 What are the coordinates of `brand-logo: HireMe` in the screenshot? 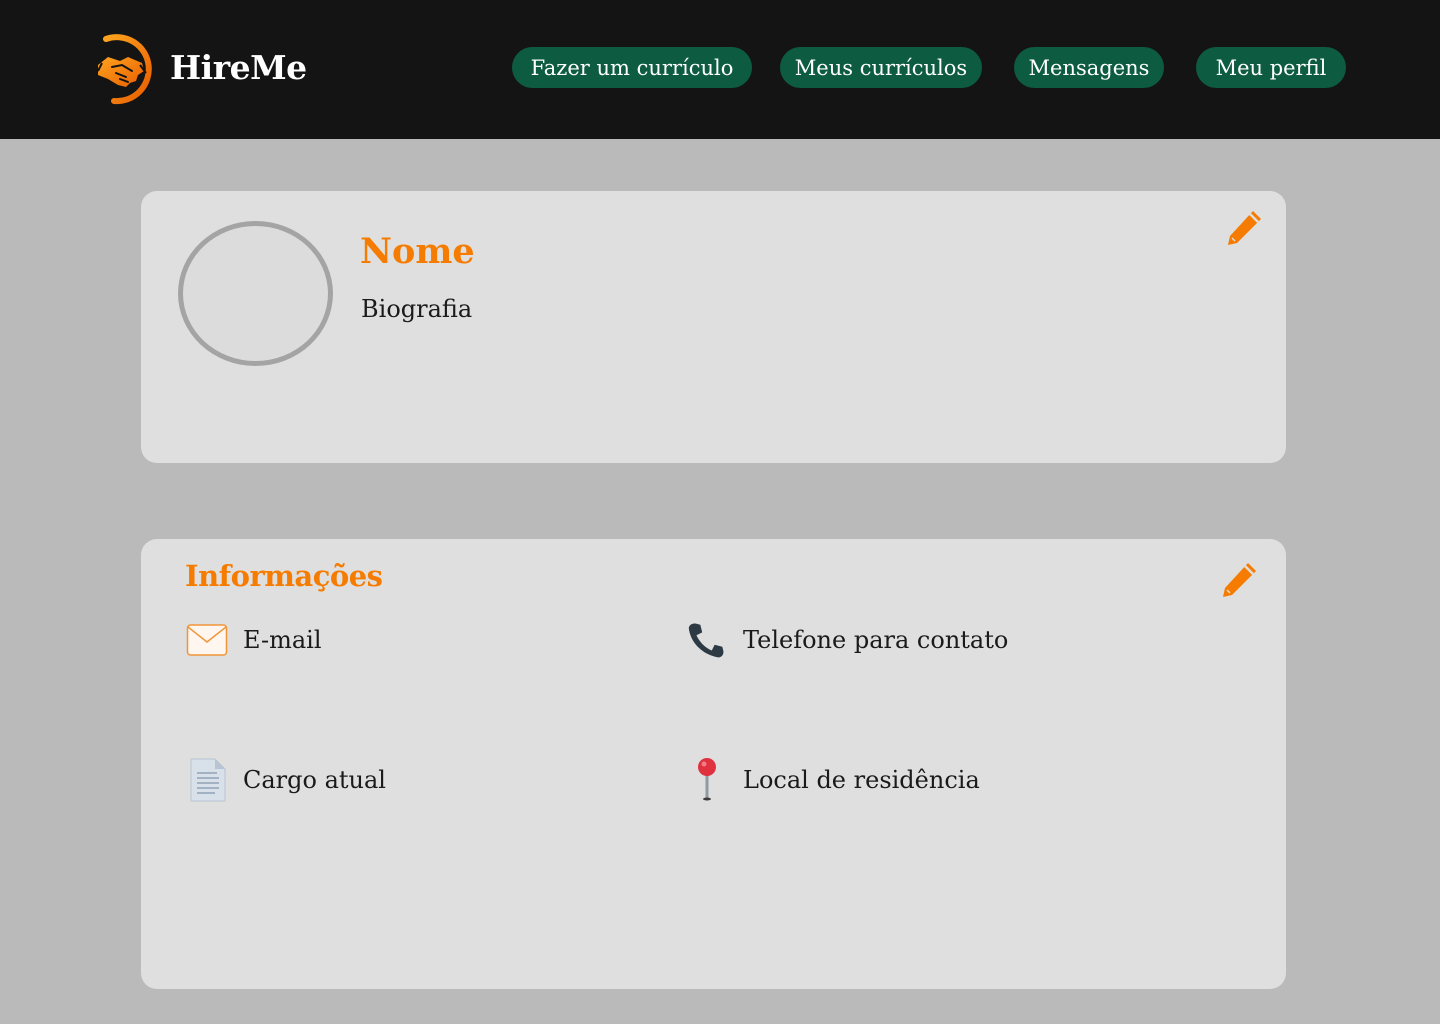 It's located at (199, 67).